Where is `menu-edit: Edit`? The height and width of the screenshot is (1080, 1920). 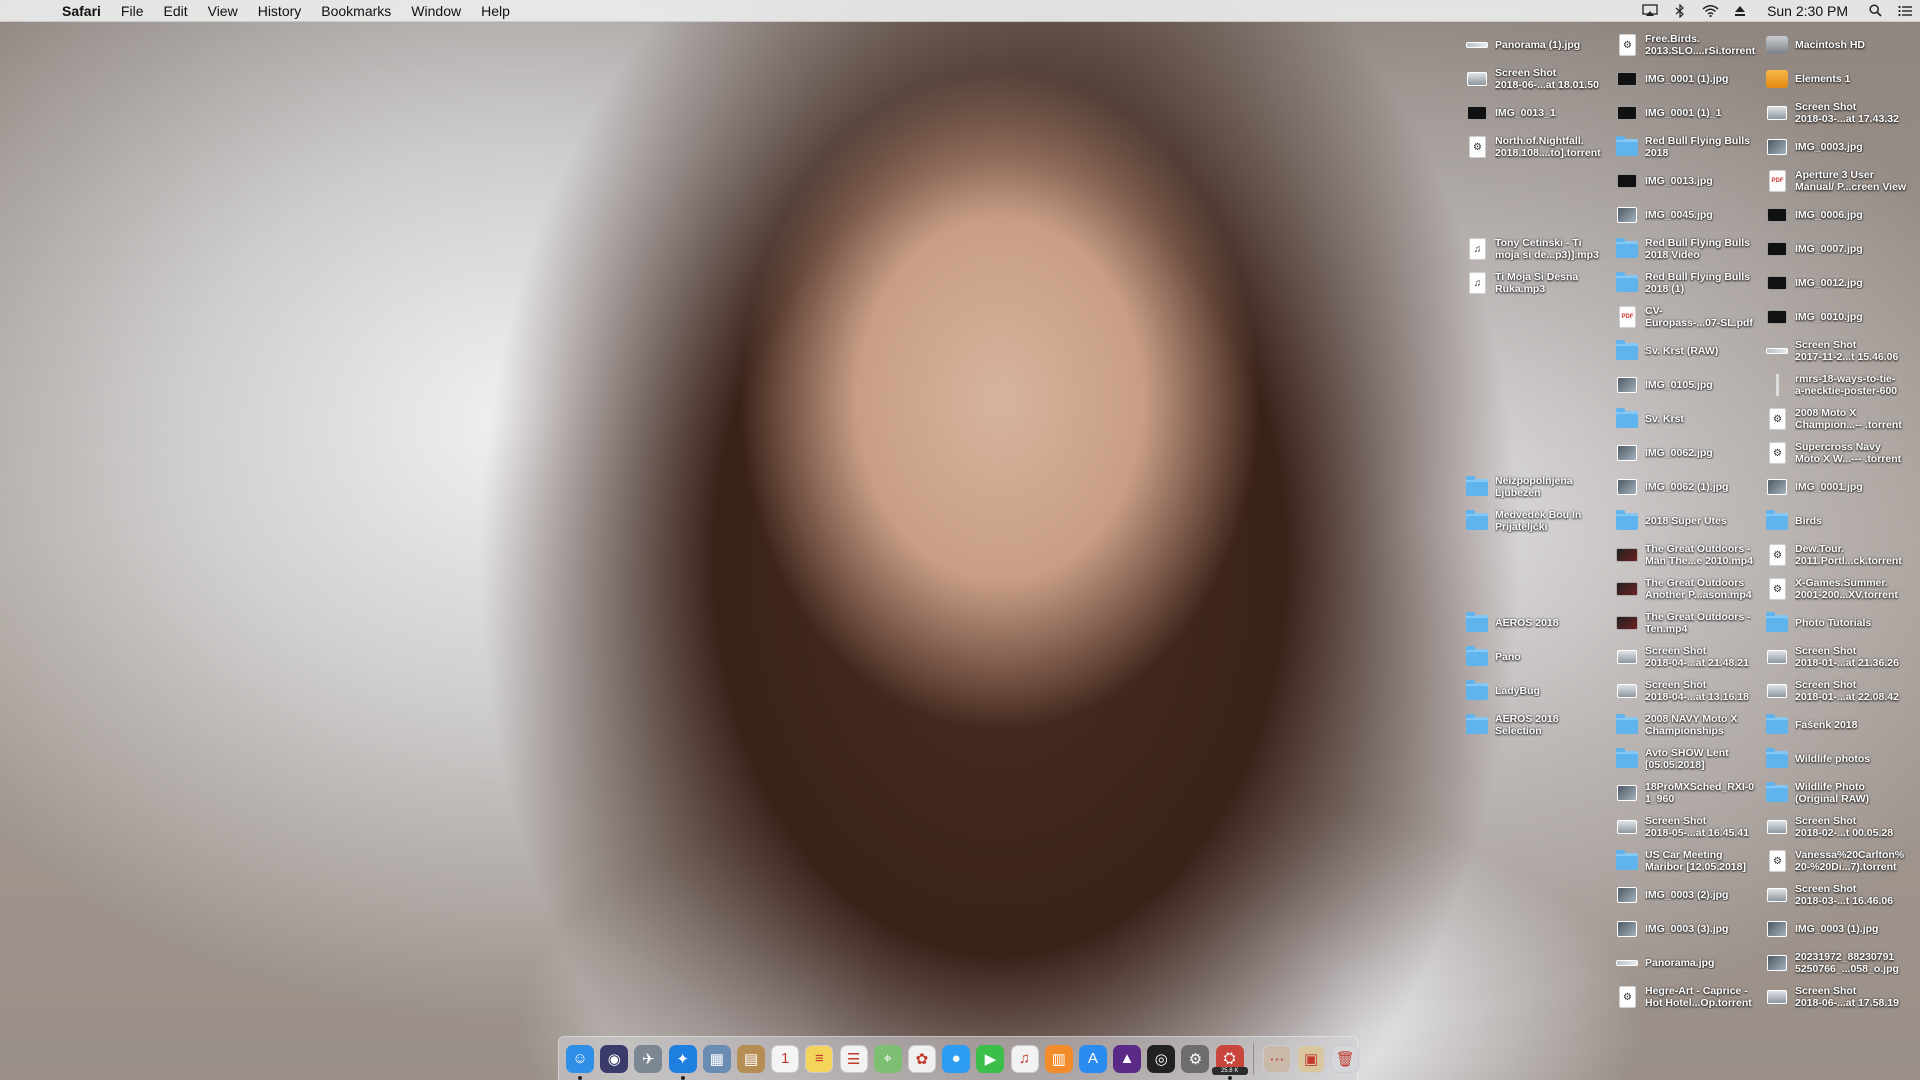 menu-edit: Edit is located at coordinates (175, 11).